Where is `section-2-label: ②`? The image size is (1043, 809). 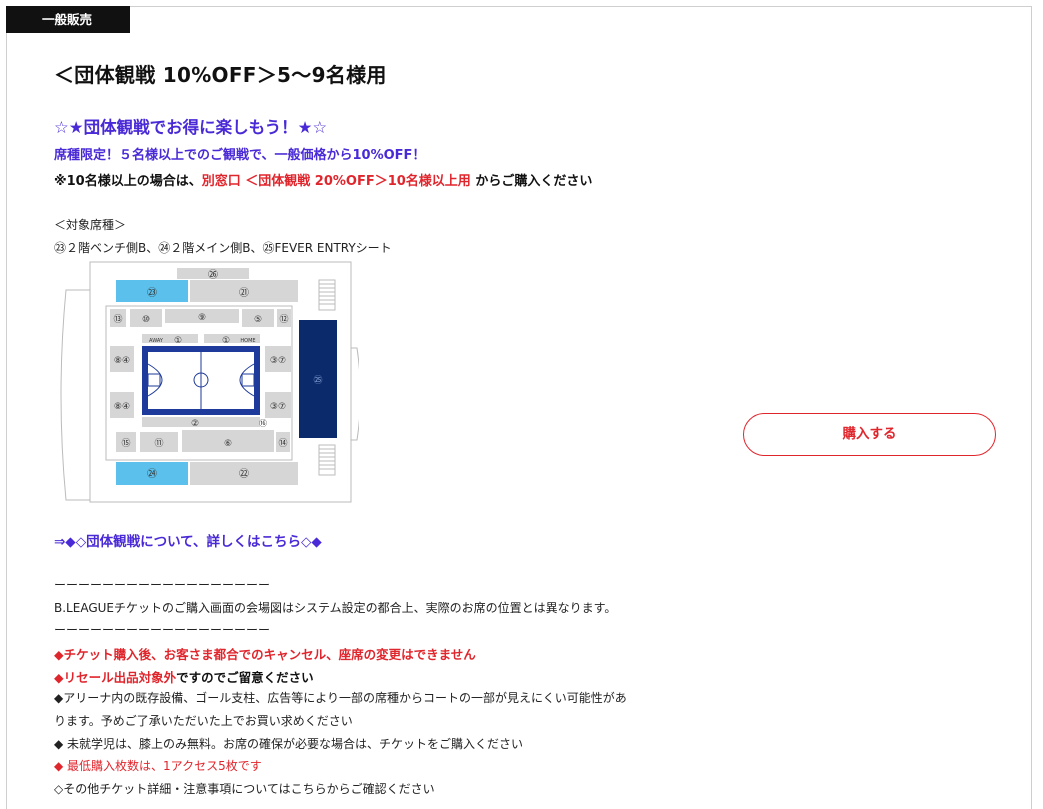
section-2-label: ② is located at coordinates (195, 424).